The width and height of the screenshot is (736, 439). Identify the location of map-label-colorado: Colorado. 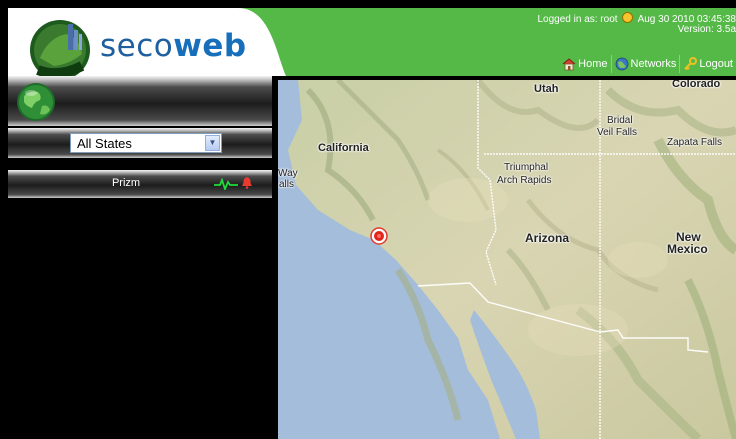
(696, 85).